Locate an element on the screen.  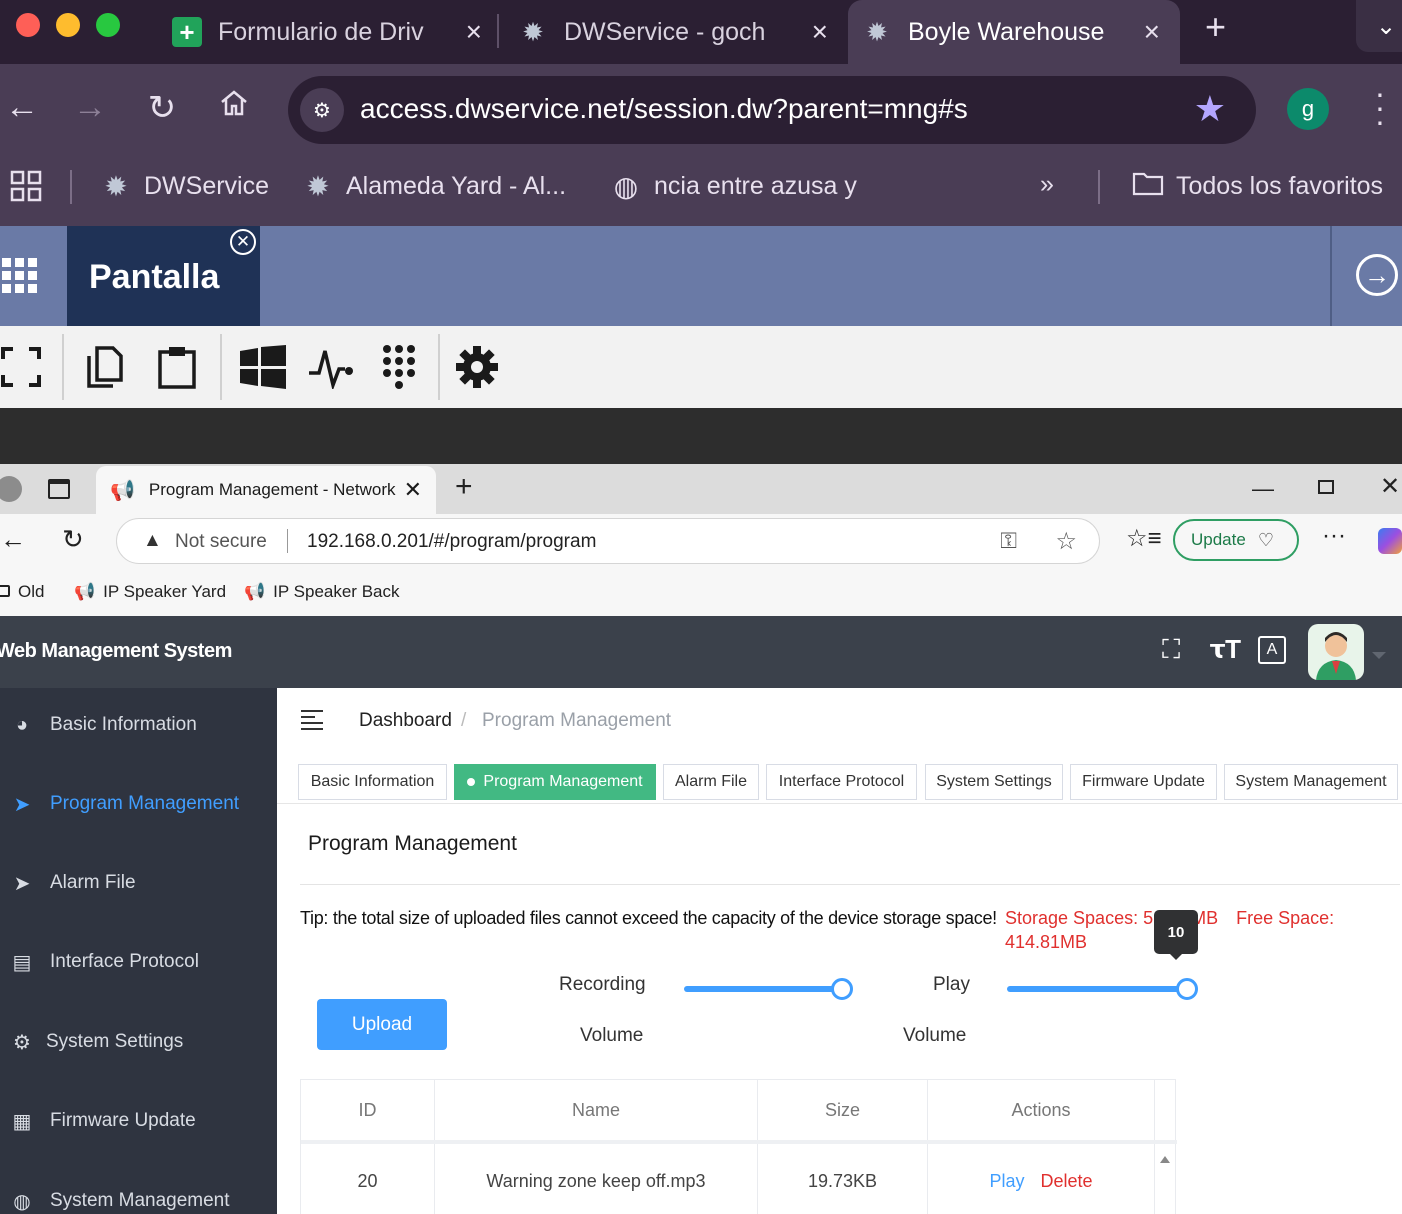
fullscreen-icon: ⛶ is located at coordinates (1171, 650).